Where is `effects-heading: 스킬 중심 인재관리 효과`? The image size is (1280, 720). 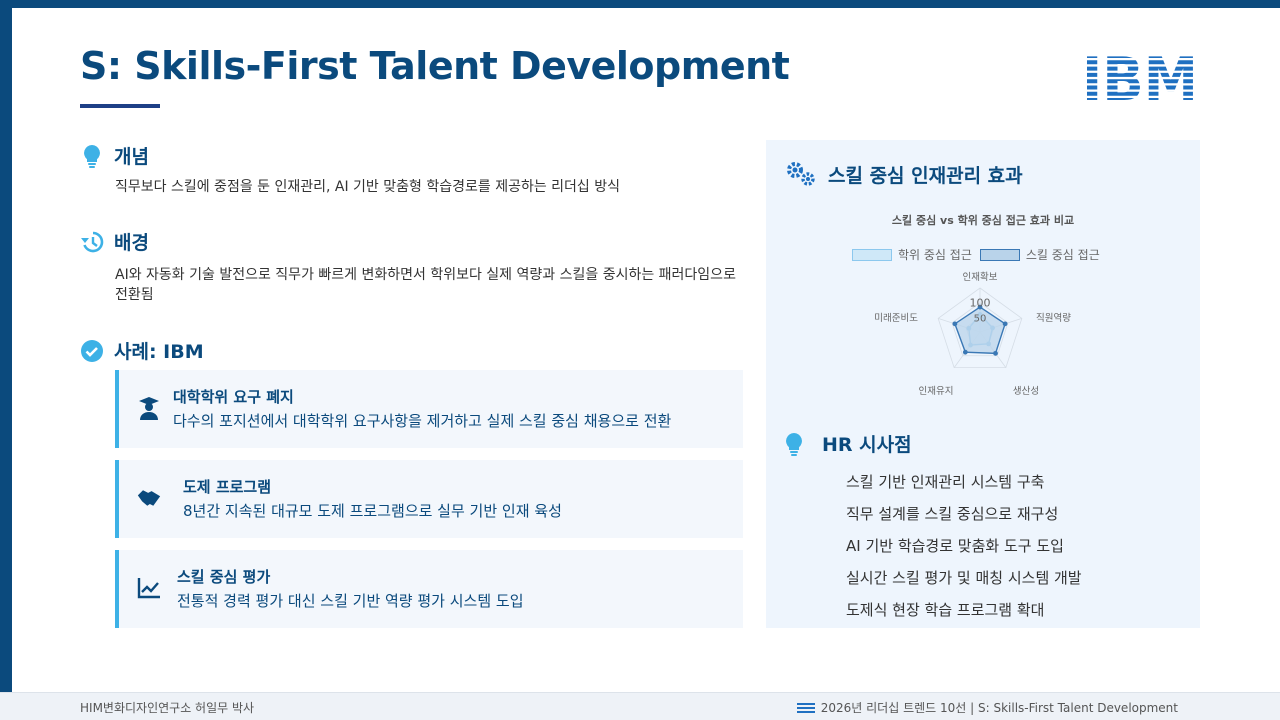
effects-heading: 스킬 중심 인재관리 효과 is located at coordinates (903, 174).